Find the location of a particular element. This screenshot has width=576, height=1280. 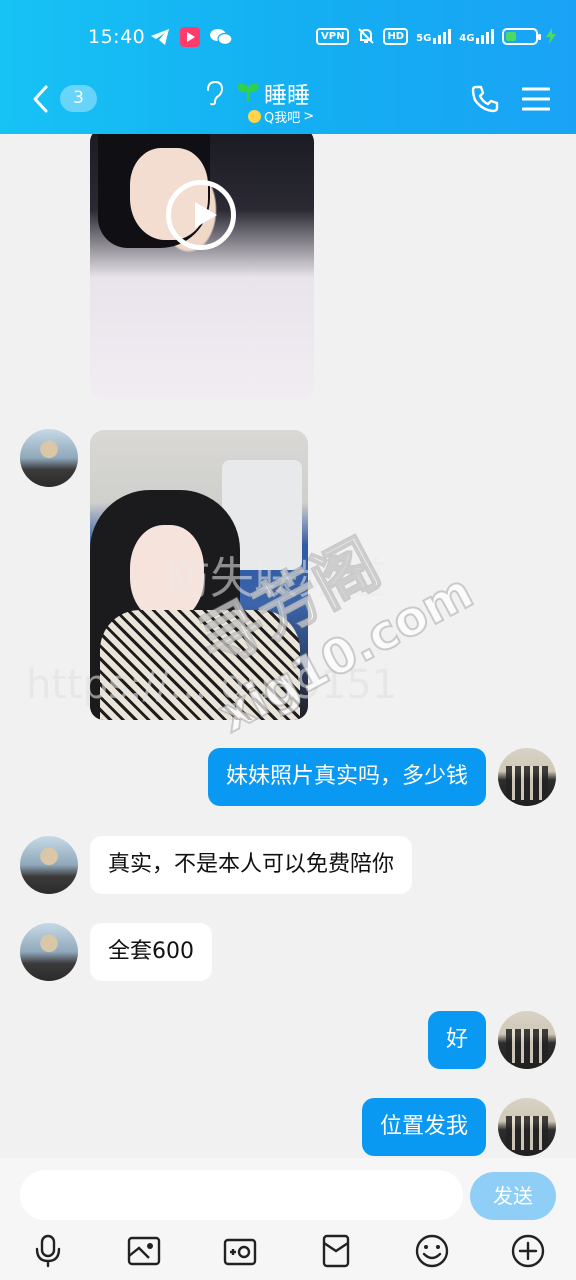

message-bubble-outgoing: 位置发我 is located at coordinates (423, 1127).